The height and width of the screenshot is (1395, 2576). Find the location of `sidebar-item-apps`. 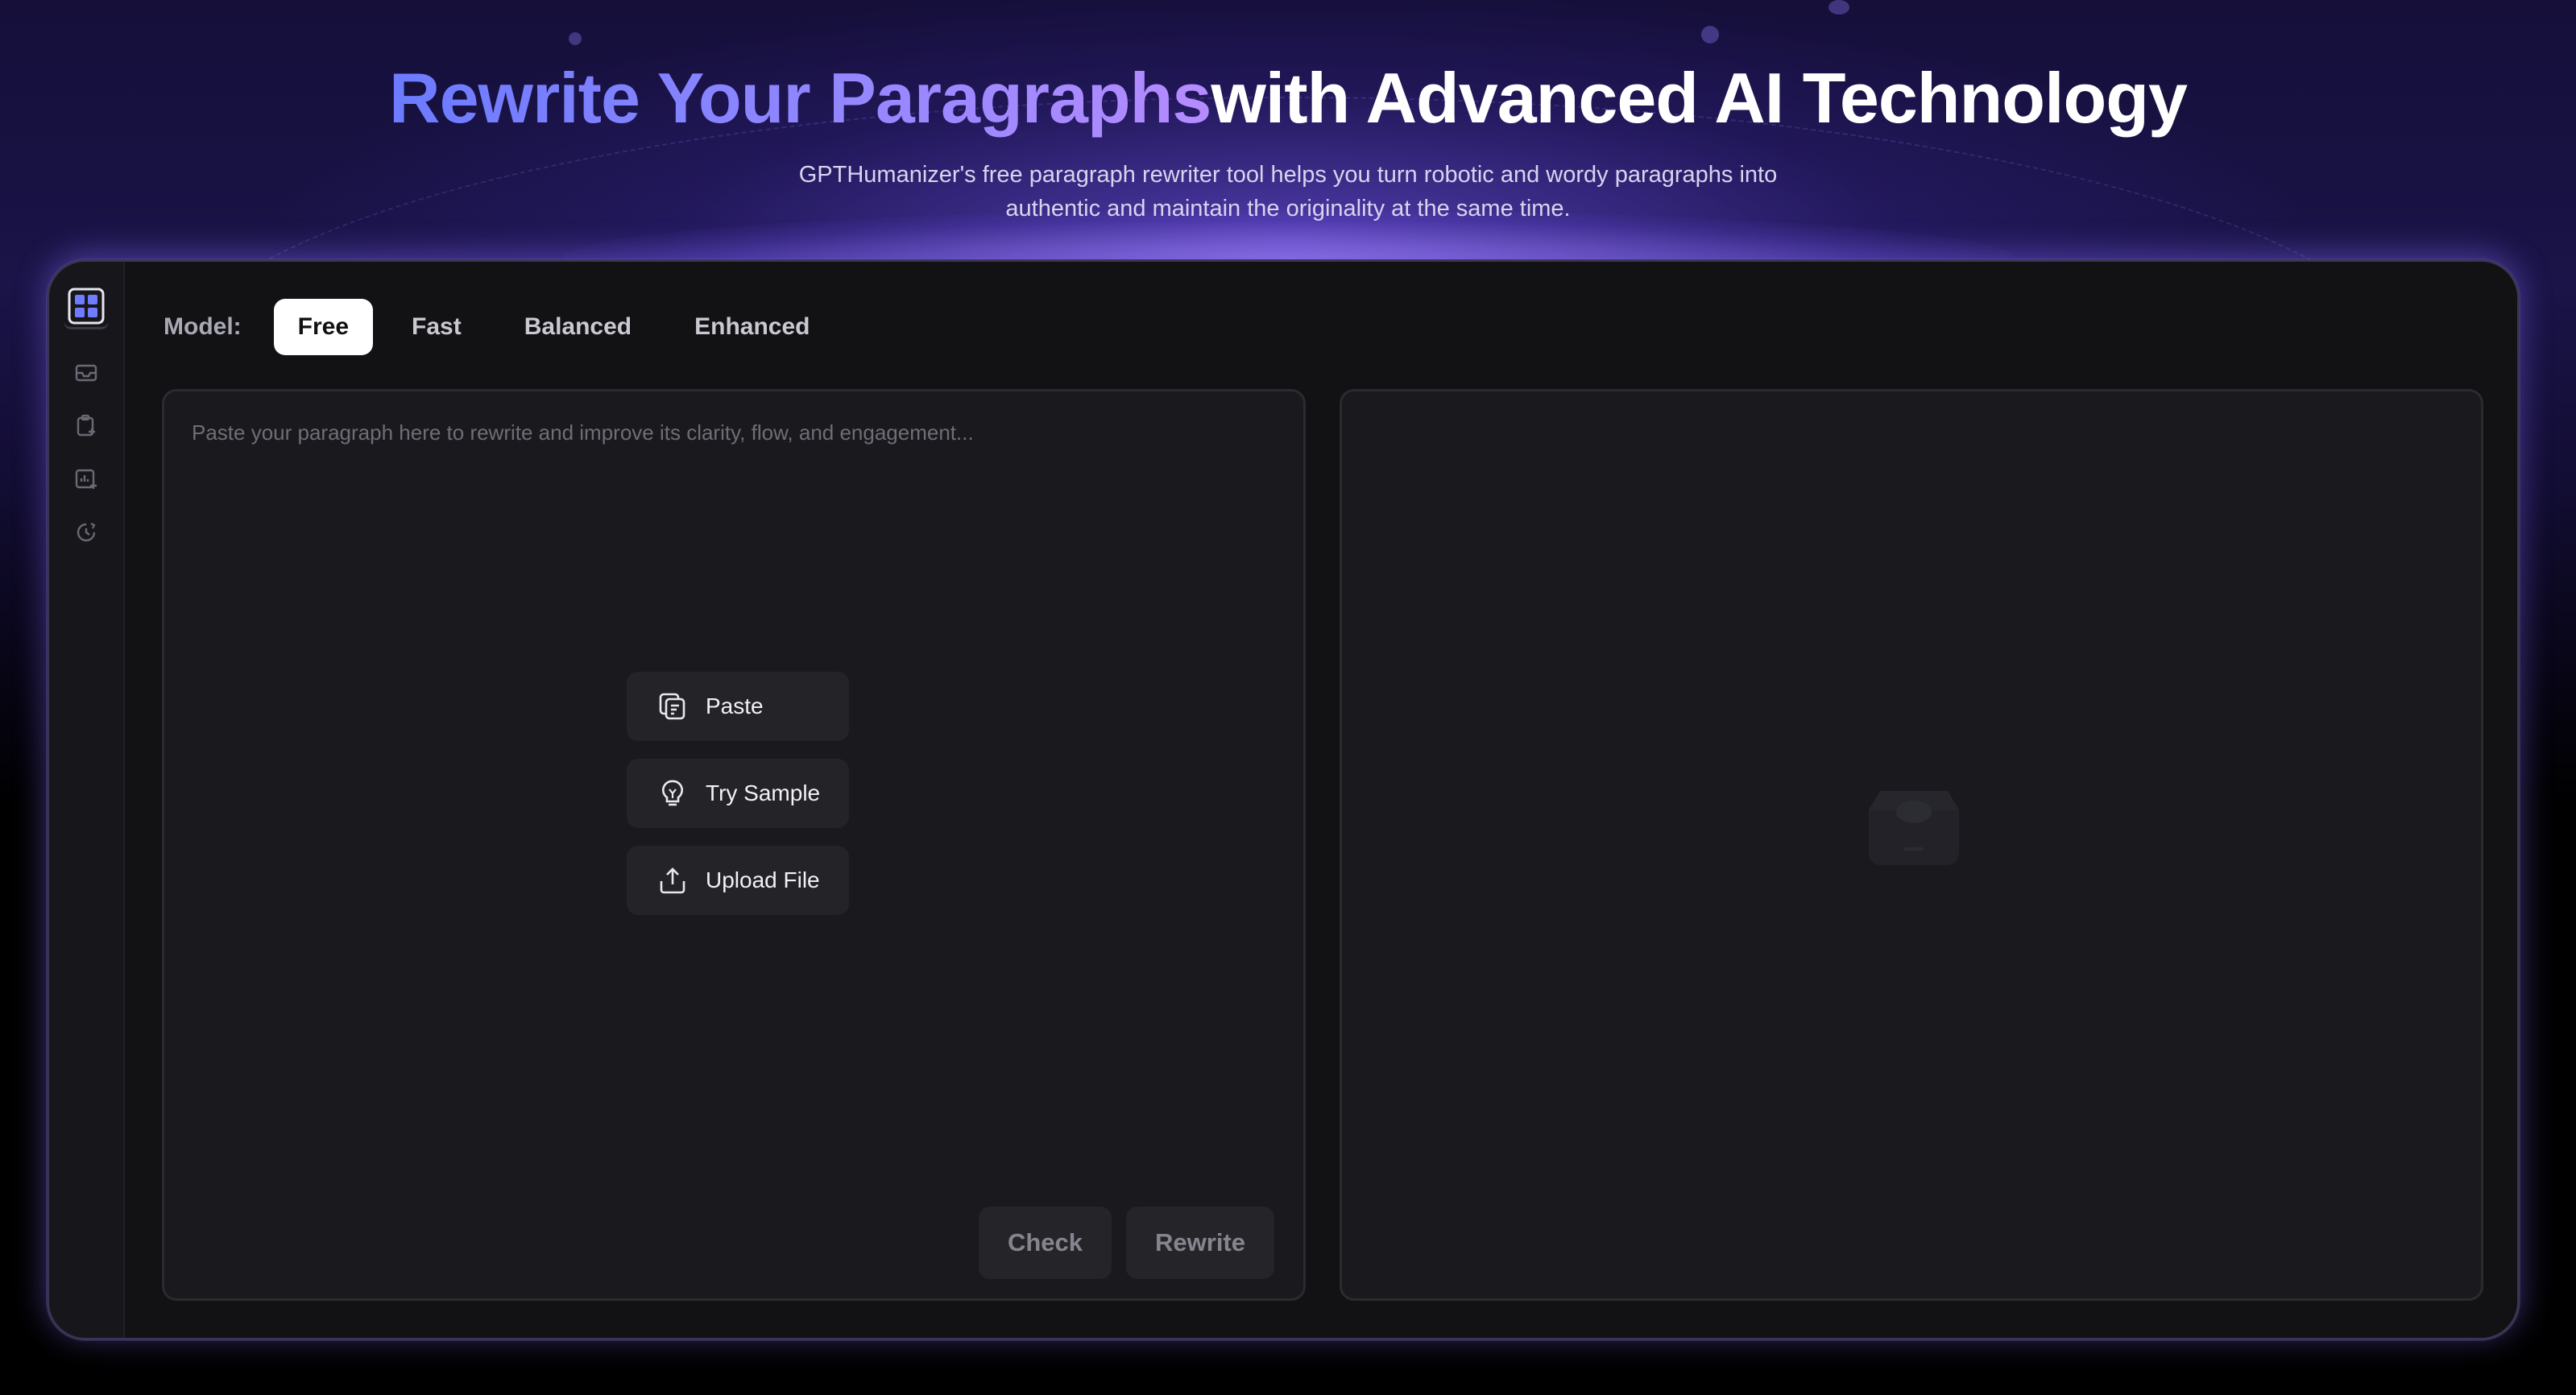

sidebar-item-apps is located at coordinates (86, 306).